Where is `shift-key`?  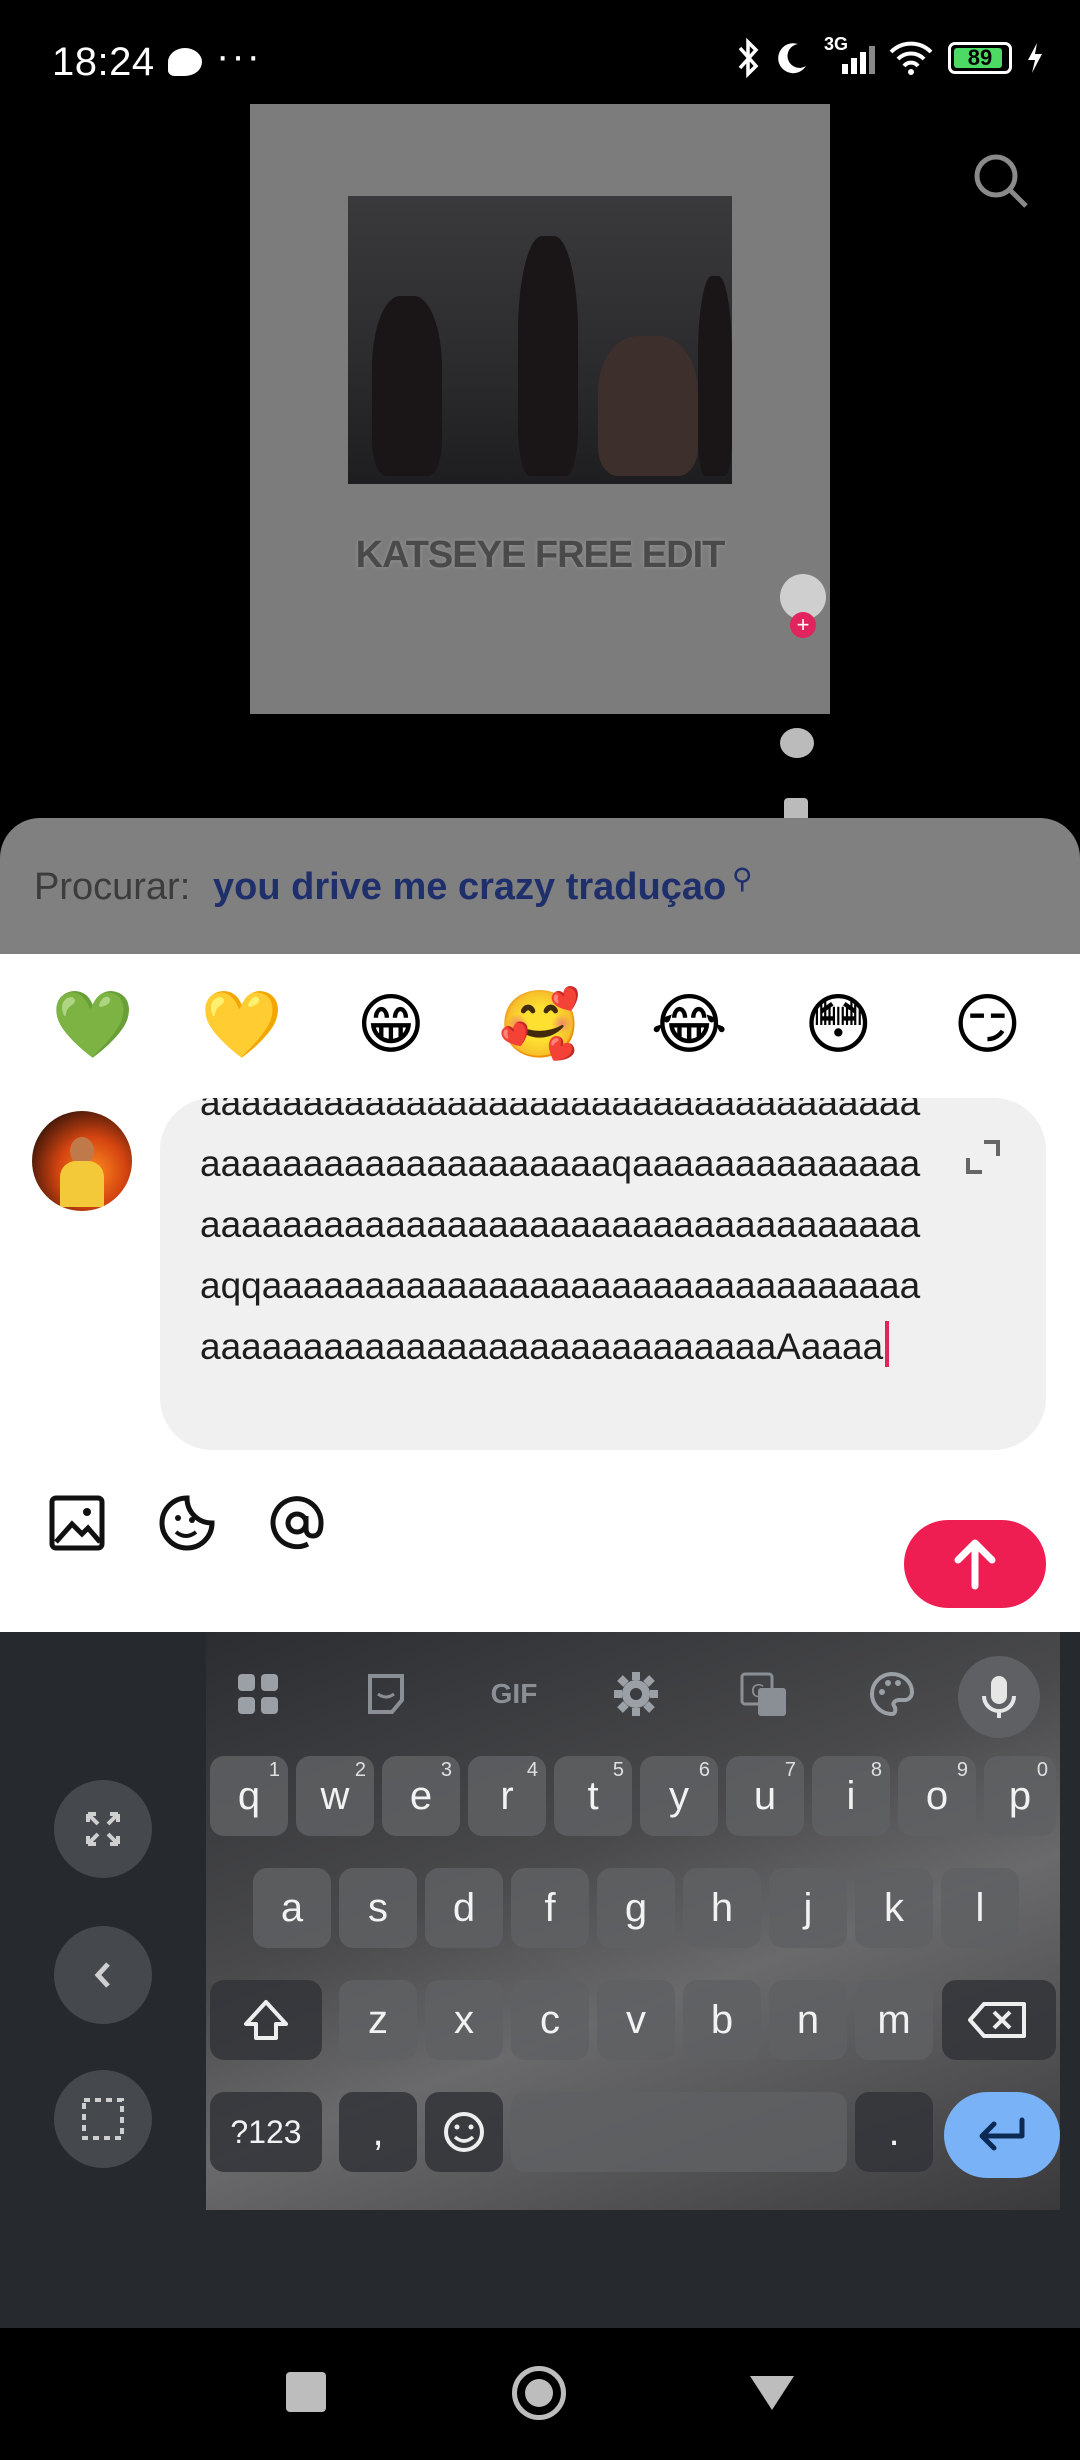 shift-key is located at coordinates (266, 2020).